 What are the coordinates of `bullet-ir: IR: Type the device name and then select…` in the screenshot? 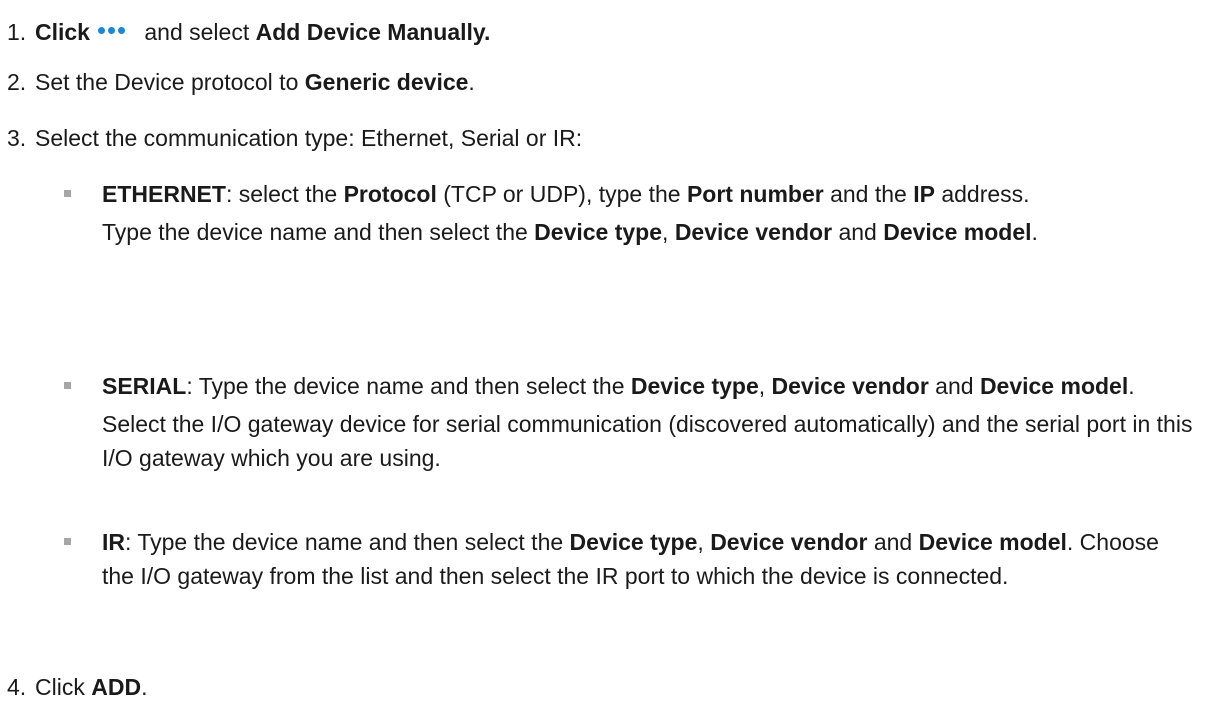 It's located at (629, 559).